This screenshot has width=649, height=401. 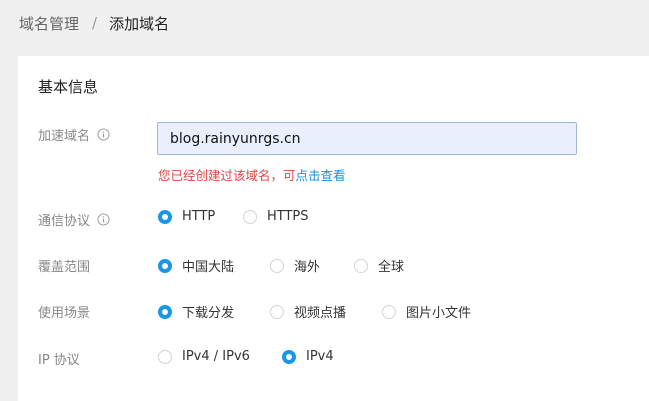 I want to click on radio-video-on-demand: 视频点播, so click(x=308, y=311).